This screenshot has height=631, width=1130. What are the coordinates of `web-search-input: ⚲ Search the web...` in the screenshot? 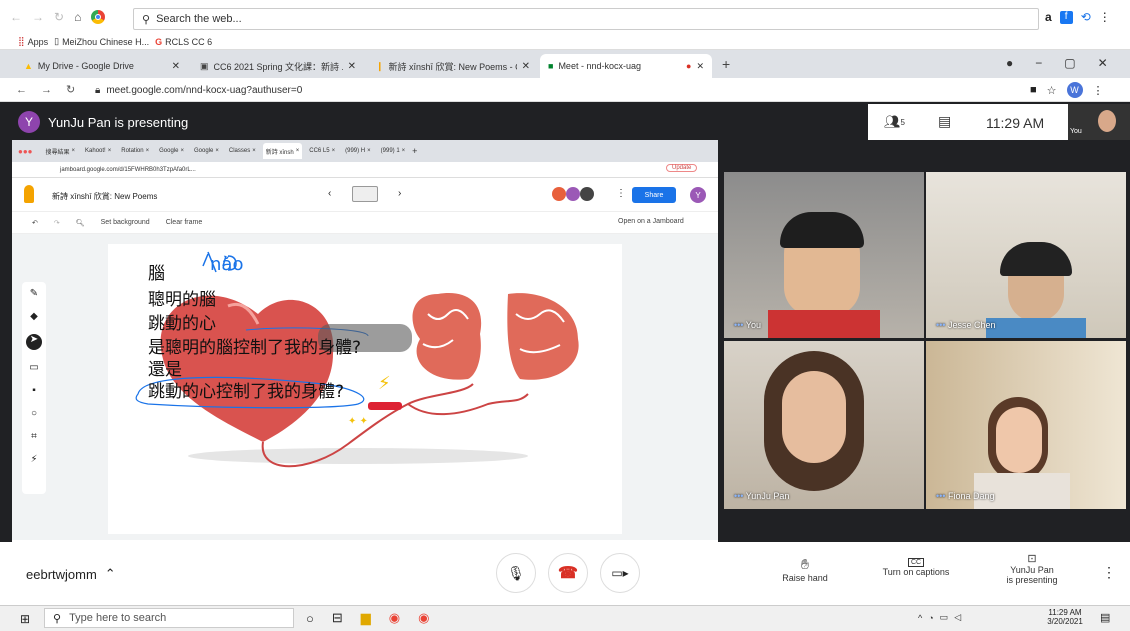 It's located at (586, 19).